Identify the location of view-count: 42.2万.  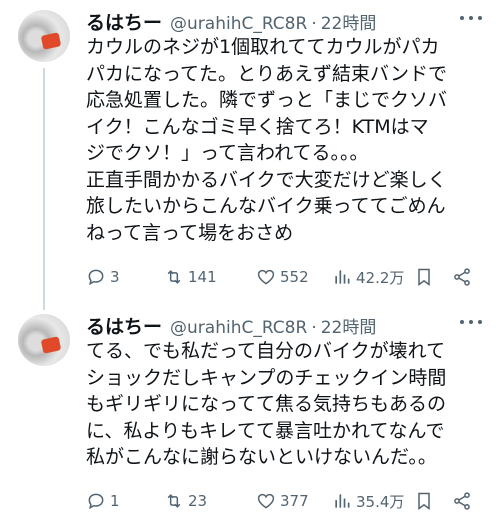
(380, 277).